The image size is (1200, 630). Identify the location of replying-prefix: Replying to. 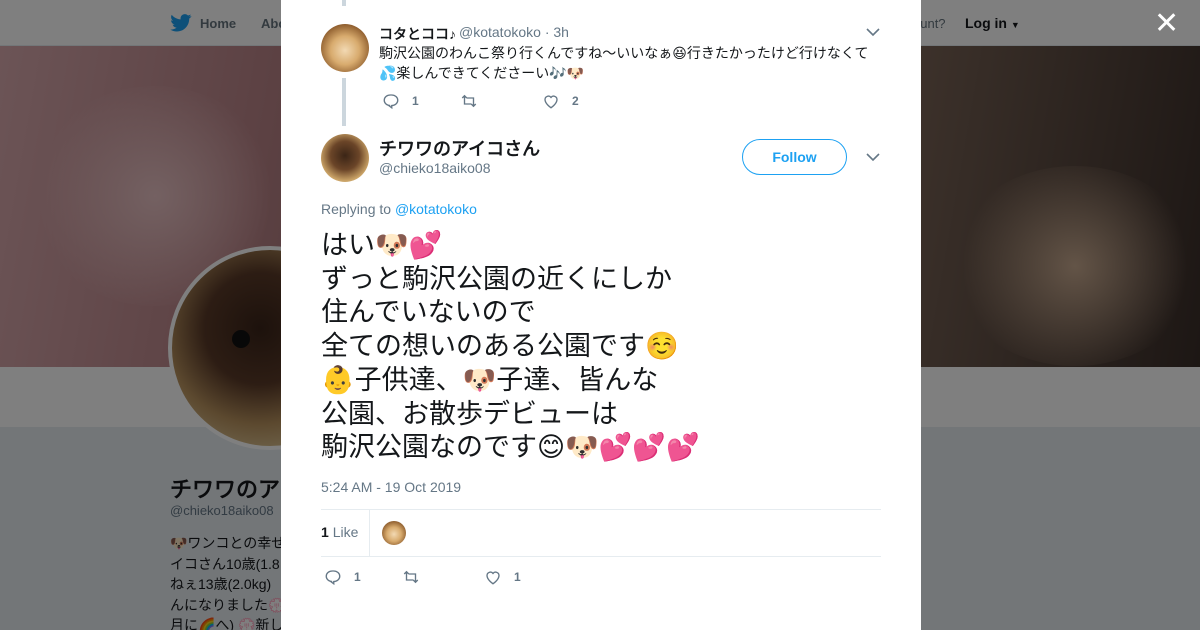
(356, 209).